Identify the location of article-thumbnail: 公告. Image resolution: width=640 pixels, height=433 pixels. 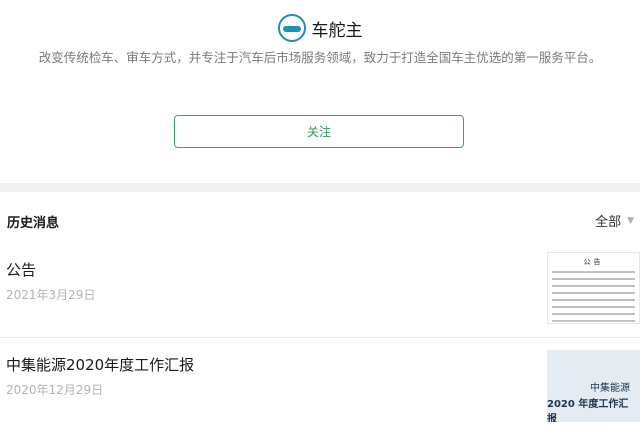
(593, 288).